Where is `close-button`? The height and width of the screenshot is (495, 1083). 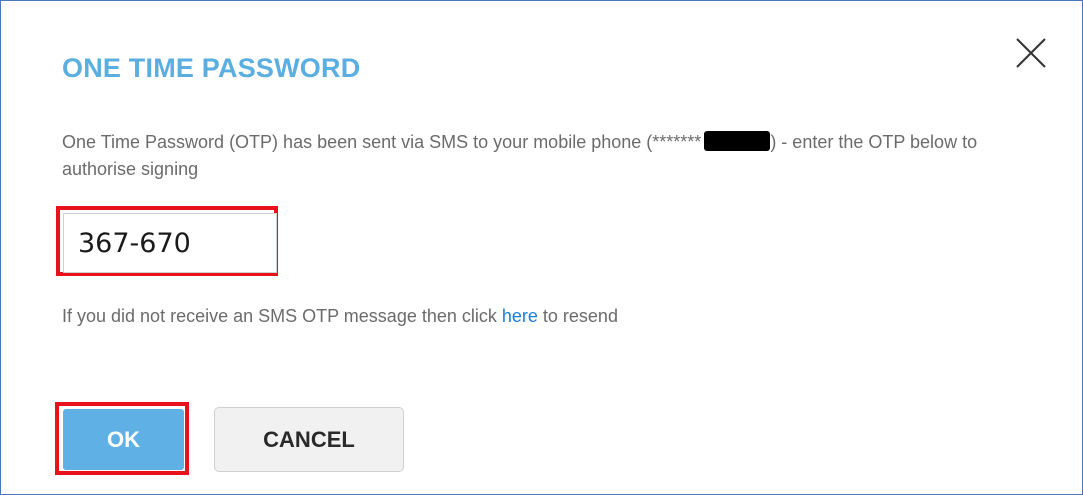 close-button is located at coordinates (1031, 53).